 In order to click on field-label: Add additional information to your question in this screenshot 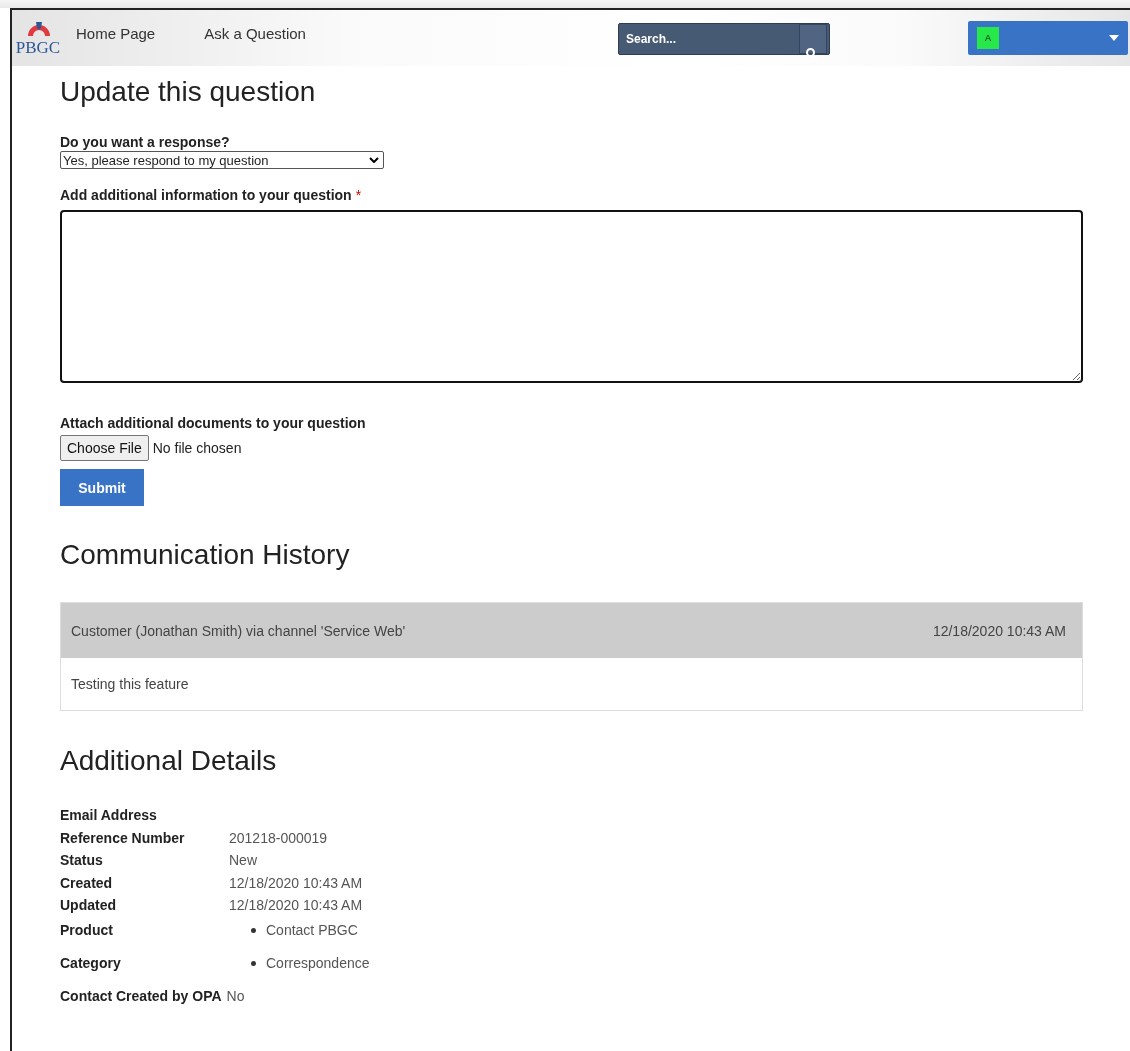, I will do `click(206, 195)`.